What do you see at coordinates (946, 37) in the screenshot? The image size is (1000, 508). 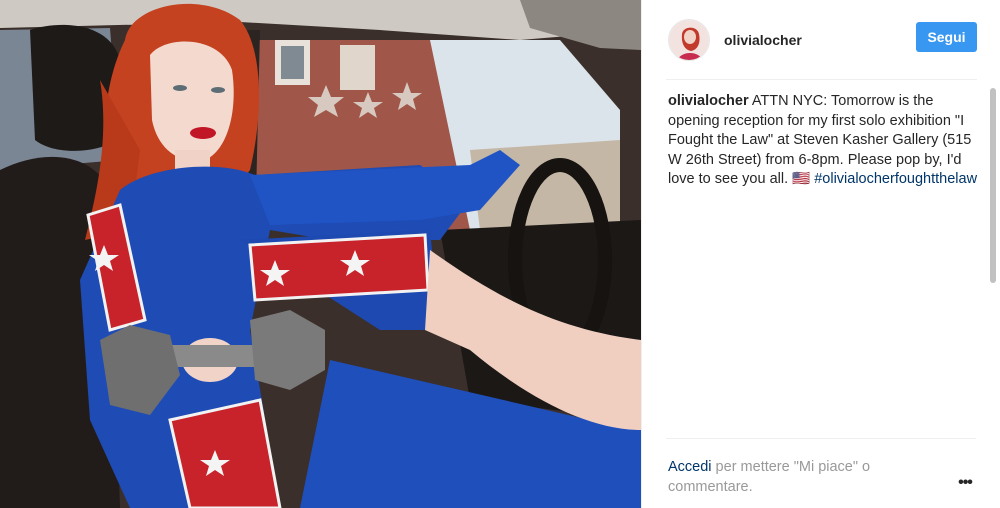 I see `follow-button: Segui` at bounding box center [946, 37].